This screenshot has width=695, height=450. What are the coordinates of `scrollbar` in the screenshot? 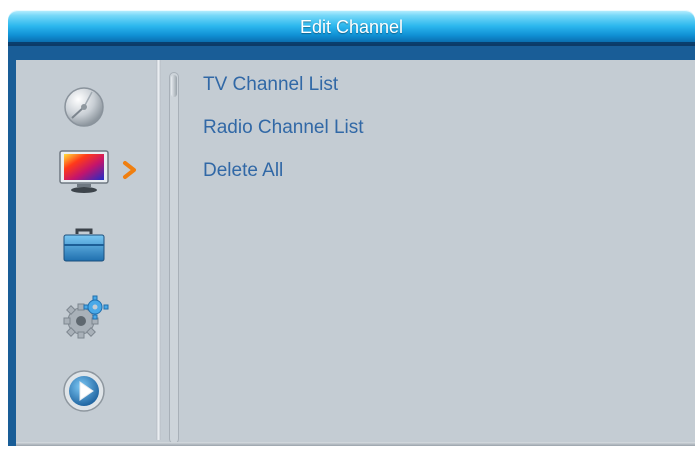 It's located at (174, 258).